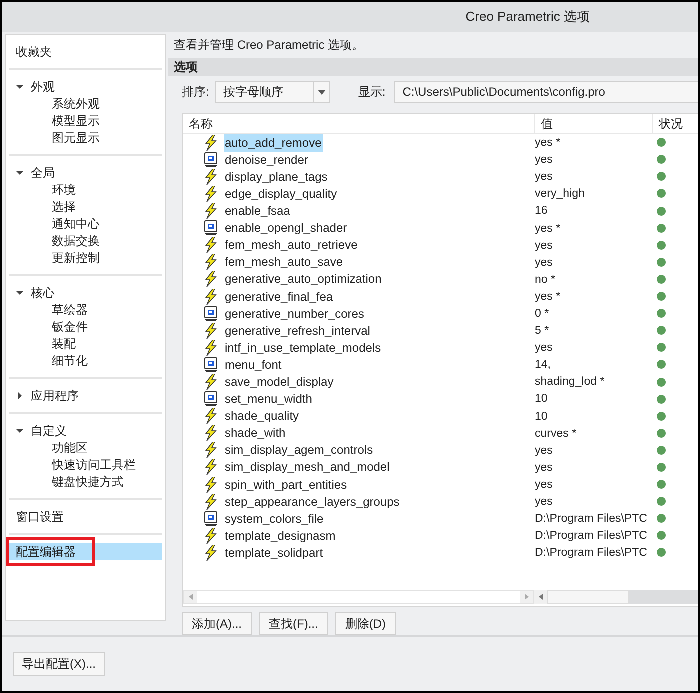 Image resolution: width=700 pixels, height=693 pixels. Describe the element at coordinates (55, 395) in the screenshot. I see `sidebar-group: 应用程序` at that location.